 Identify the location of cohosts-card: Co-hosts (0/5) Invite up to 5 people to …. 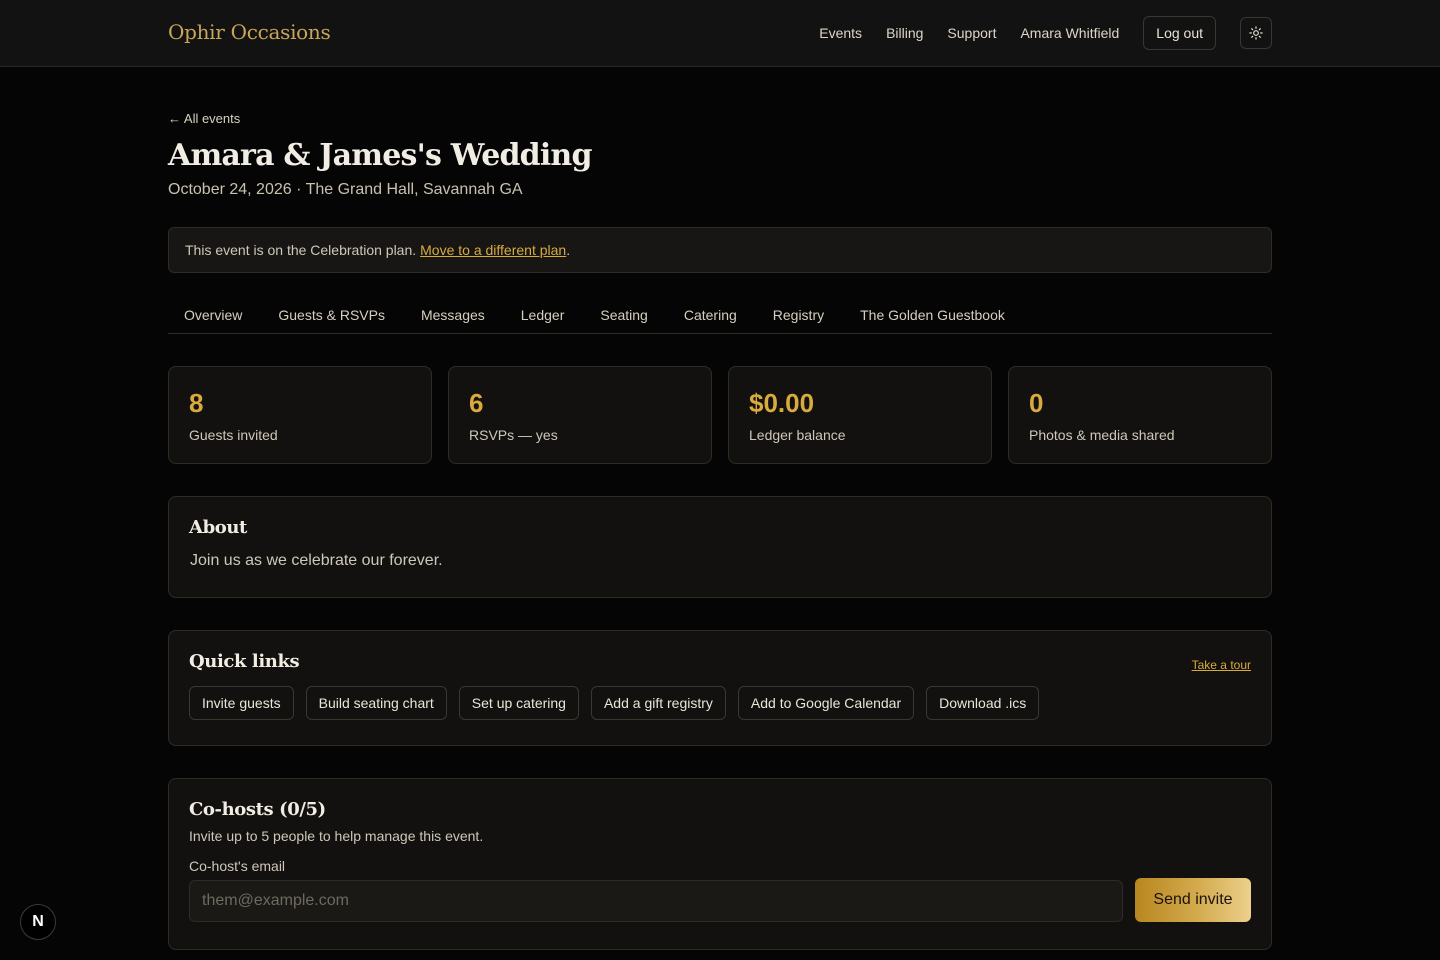
(720, 864).